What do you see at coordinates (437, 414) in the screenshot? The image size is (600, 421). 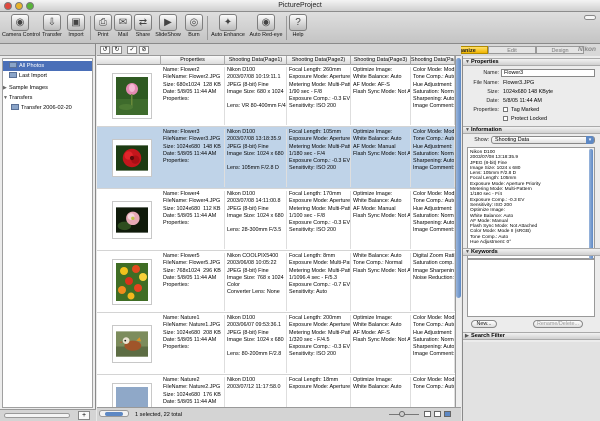 I see `list-view-icon` at bounding box center [437, 414].